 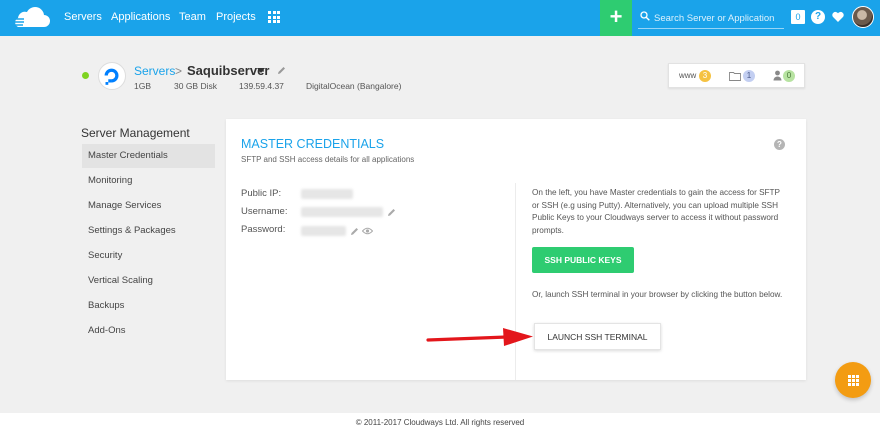 What do you see at coordinates (688, 75) in the screenshot?
I see `www-label: www` at bounding box center [688, 75].